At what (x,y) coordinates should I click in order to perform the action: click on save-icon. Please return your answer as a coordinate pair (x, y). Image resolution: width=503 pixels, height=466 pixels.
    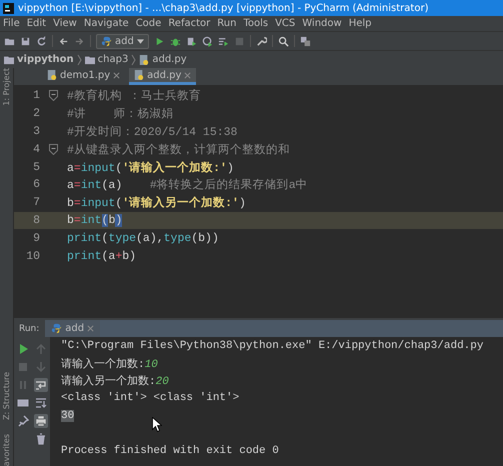
    Looking at the image, I should click on (25, 41).